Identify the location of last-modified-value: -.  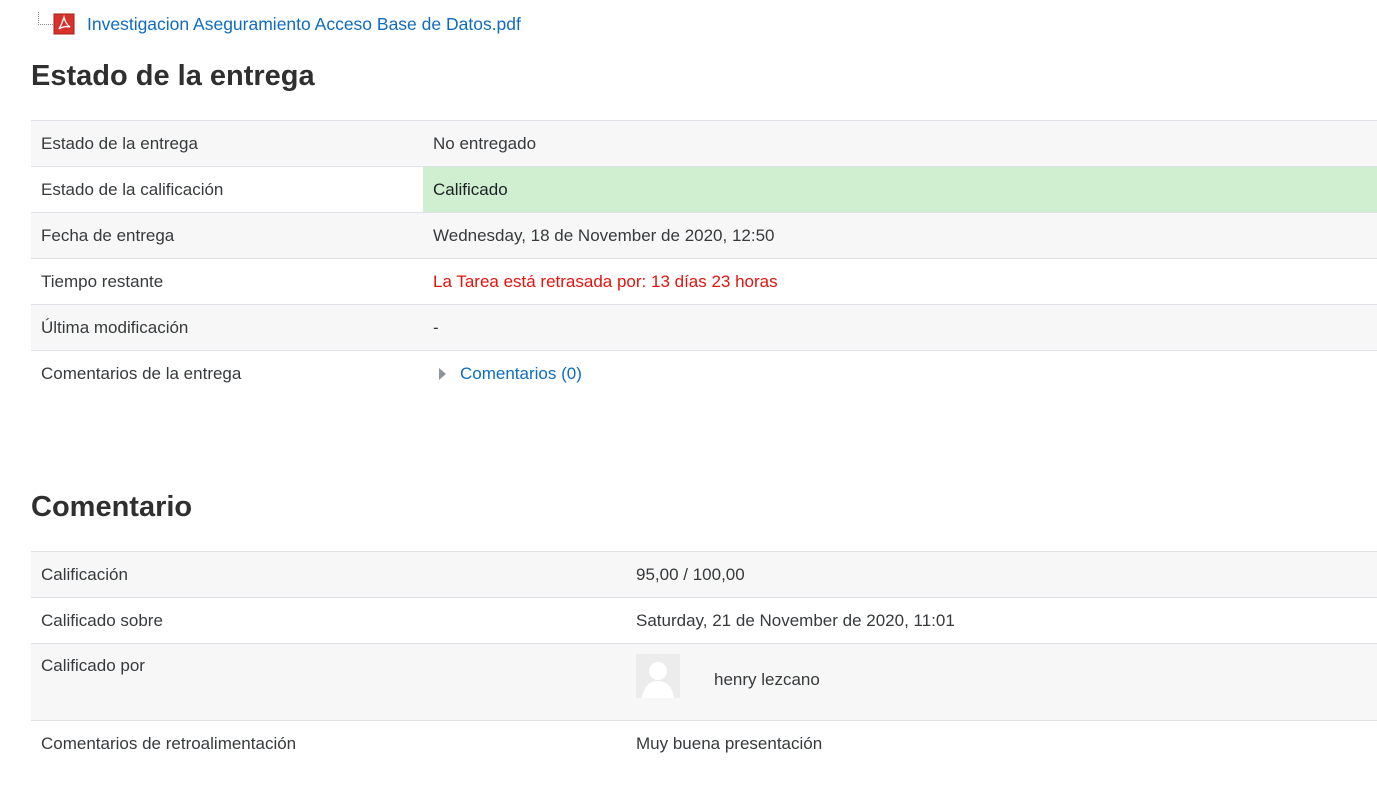
(900, 327).